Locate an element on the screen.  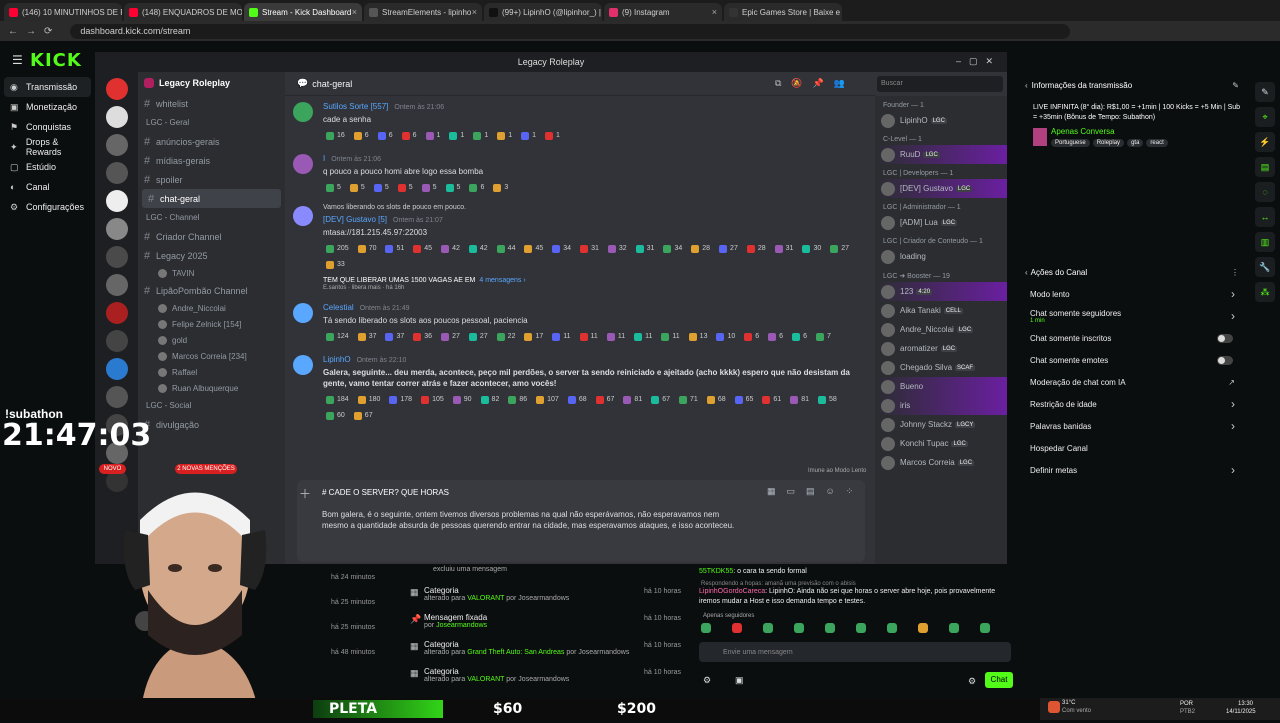
back-icon: ← is located at coordinates (13, 31).